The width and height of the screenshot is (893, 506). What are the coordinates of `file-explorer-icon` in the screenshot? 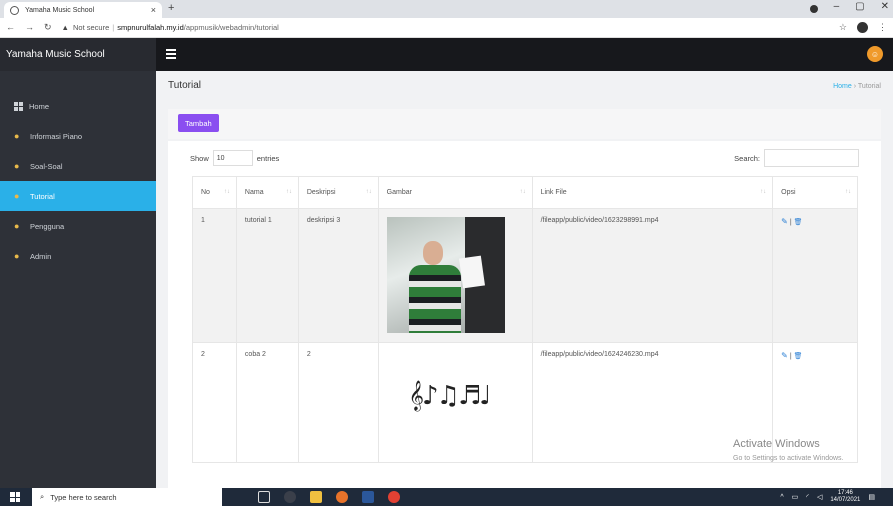 It's located at (316, 497).